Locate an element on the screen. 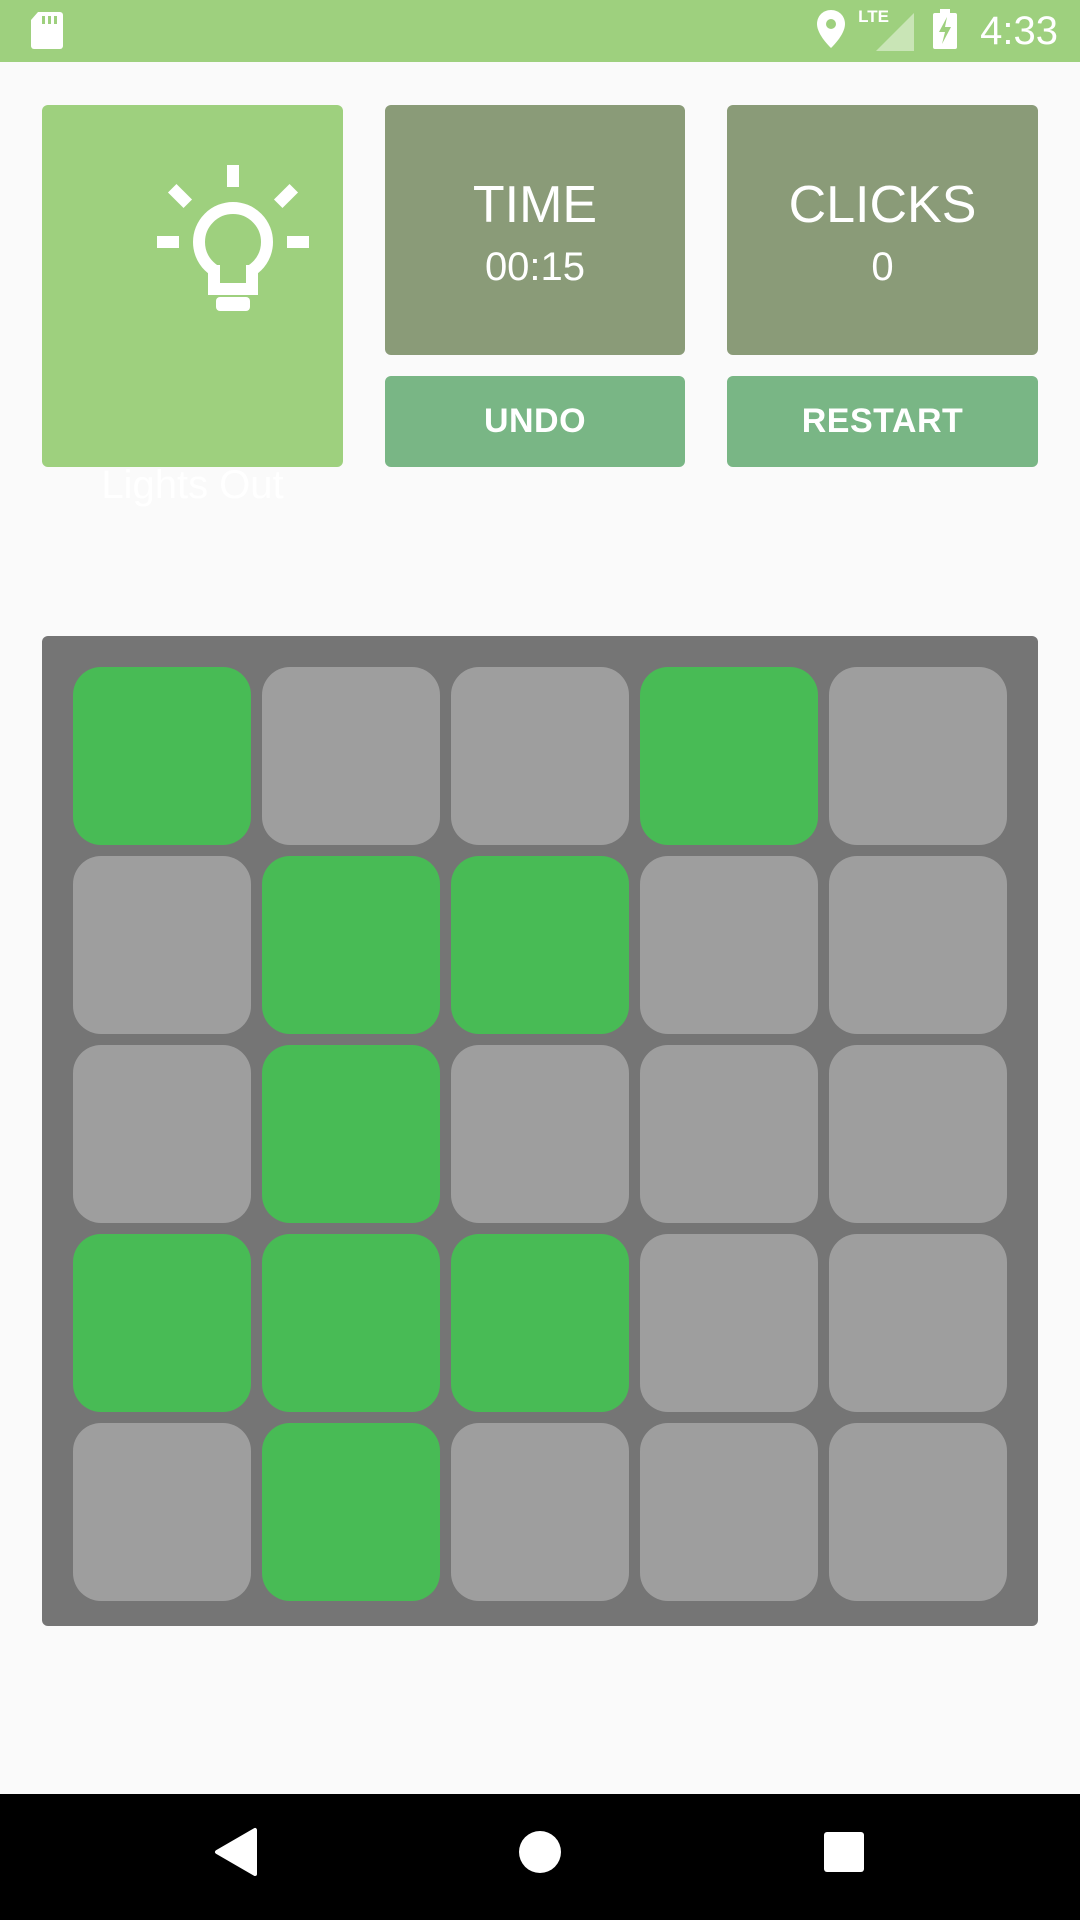  clicks-value: 0 is located at coordinates (882, 267).